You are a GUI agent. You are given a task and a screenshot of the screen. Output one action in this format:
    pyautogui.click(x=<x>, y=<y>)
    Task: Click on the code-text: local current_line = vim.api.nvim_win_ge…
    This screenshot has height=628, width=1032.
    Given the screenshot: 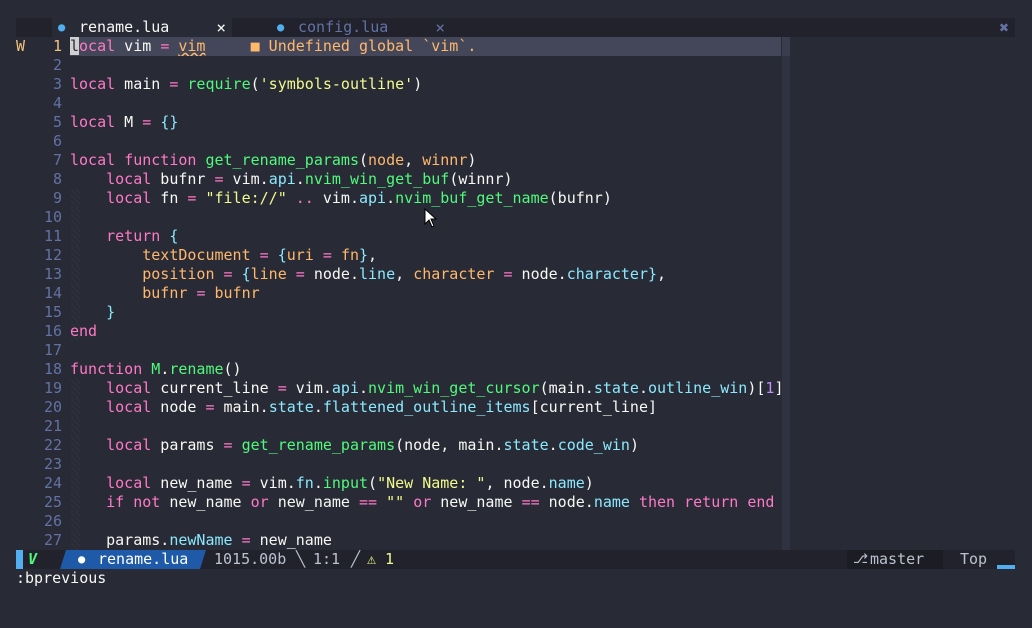 What is the action you would take?
    pyautogui.click(x=425, y=388)
    